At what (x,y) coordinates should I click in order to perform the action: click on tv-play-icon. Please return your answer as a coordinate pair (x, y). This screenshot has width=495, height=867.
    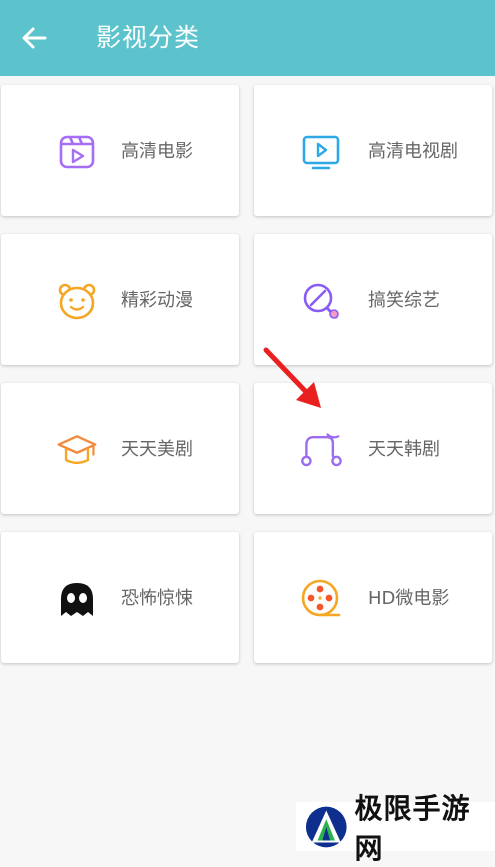
    Looking at the image, I should click on (321, 152).